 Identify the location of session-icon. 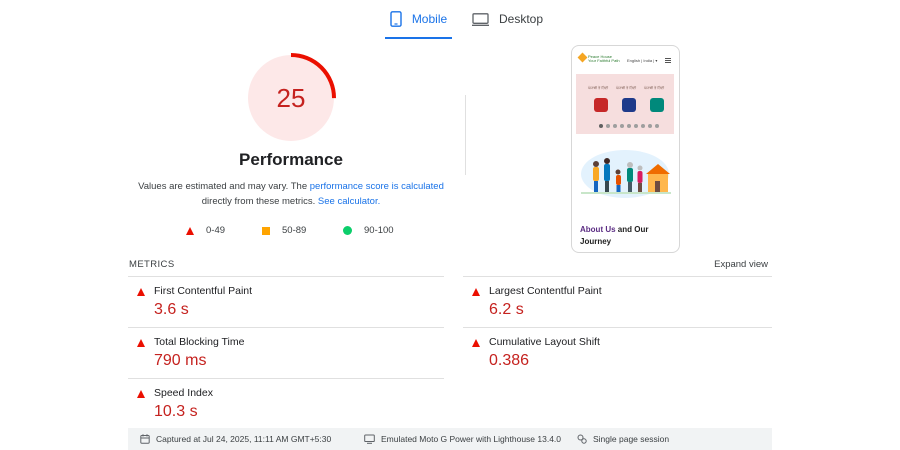
(582, 439).